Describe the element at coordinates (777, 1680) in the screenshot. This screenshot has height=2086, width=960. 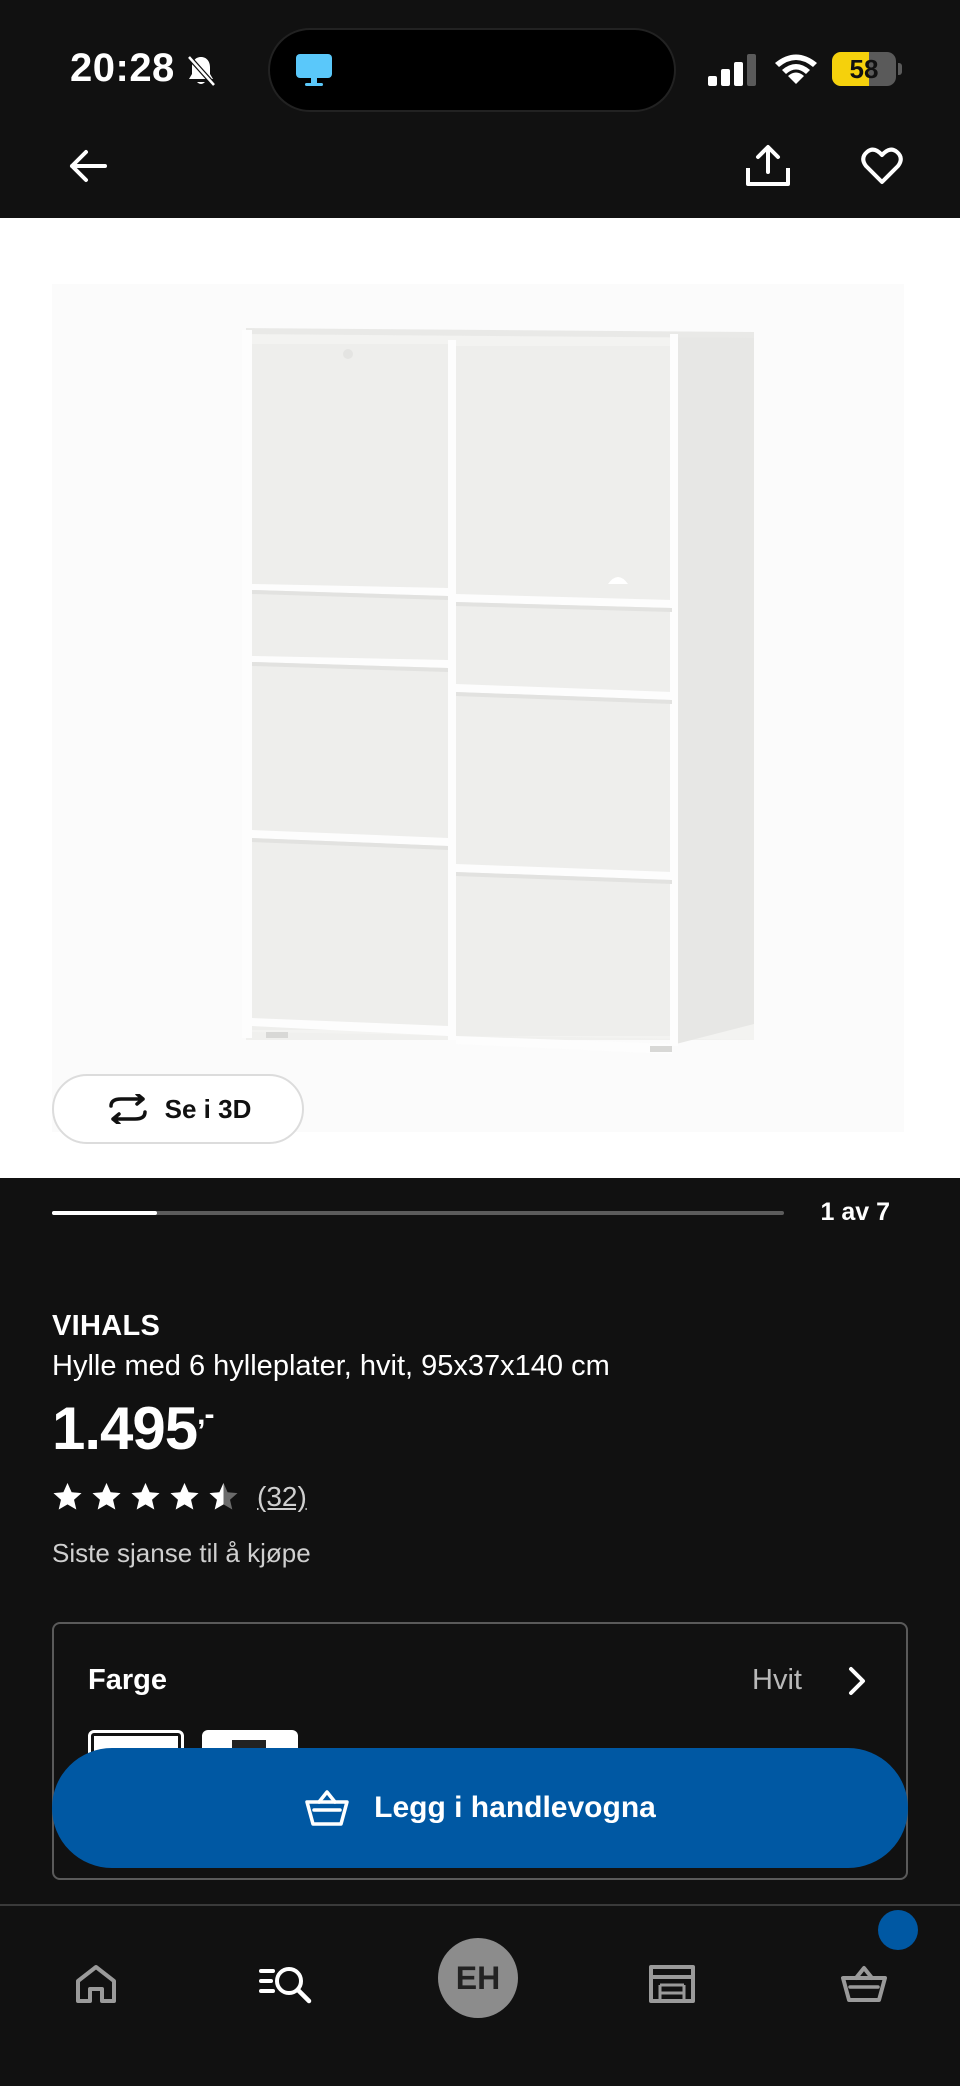
I see `color-value: Hvit` at that location.